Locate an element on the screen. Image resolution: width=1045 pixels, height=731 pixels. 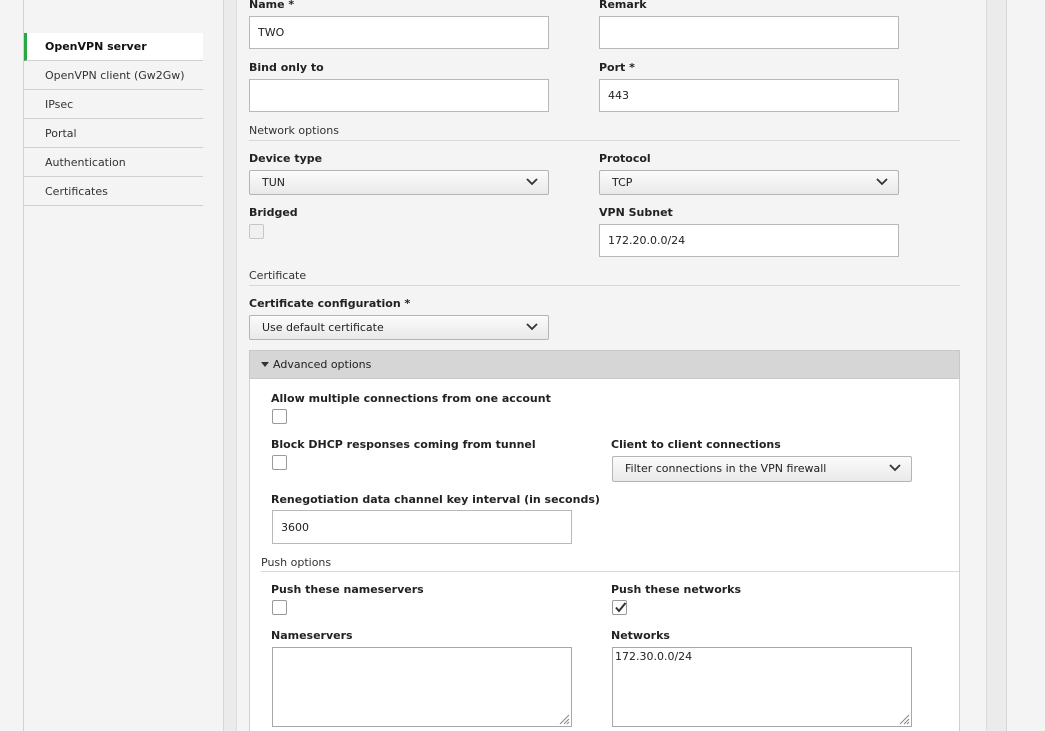
cert-config-value: Use default certificate is located at coordinates (323, 327).